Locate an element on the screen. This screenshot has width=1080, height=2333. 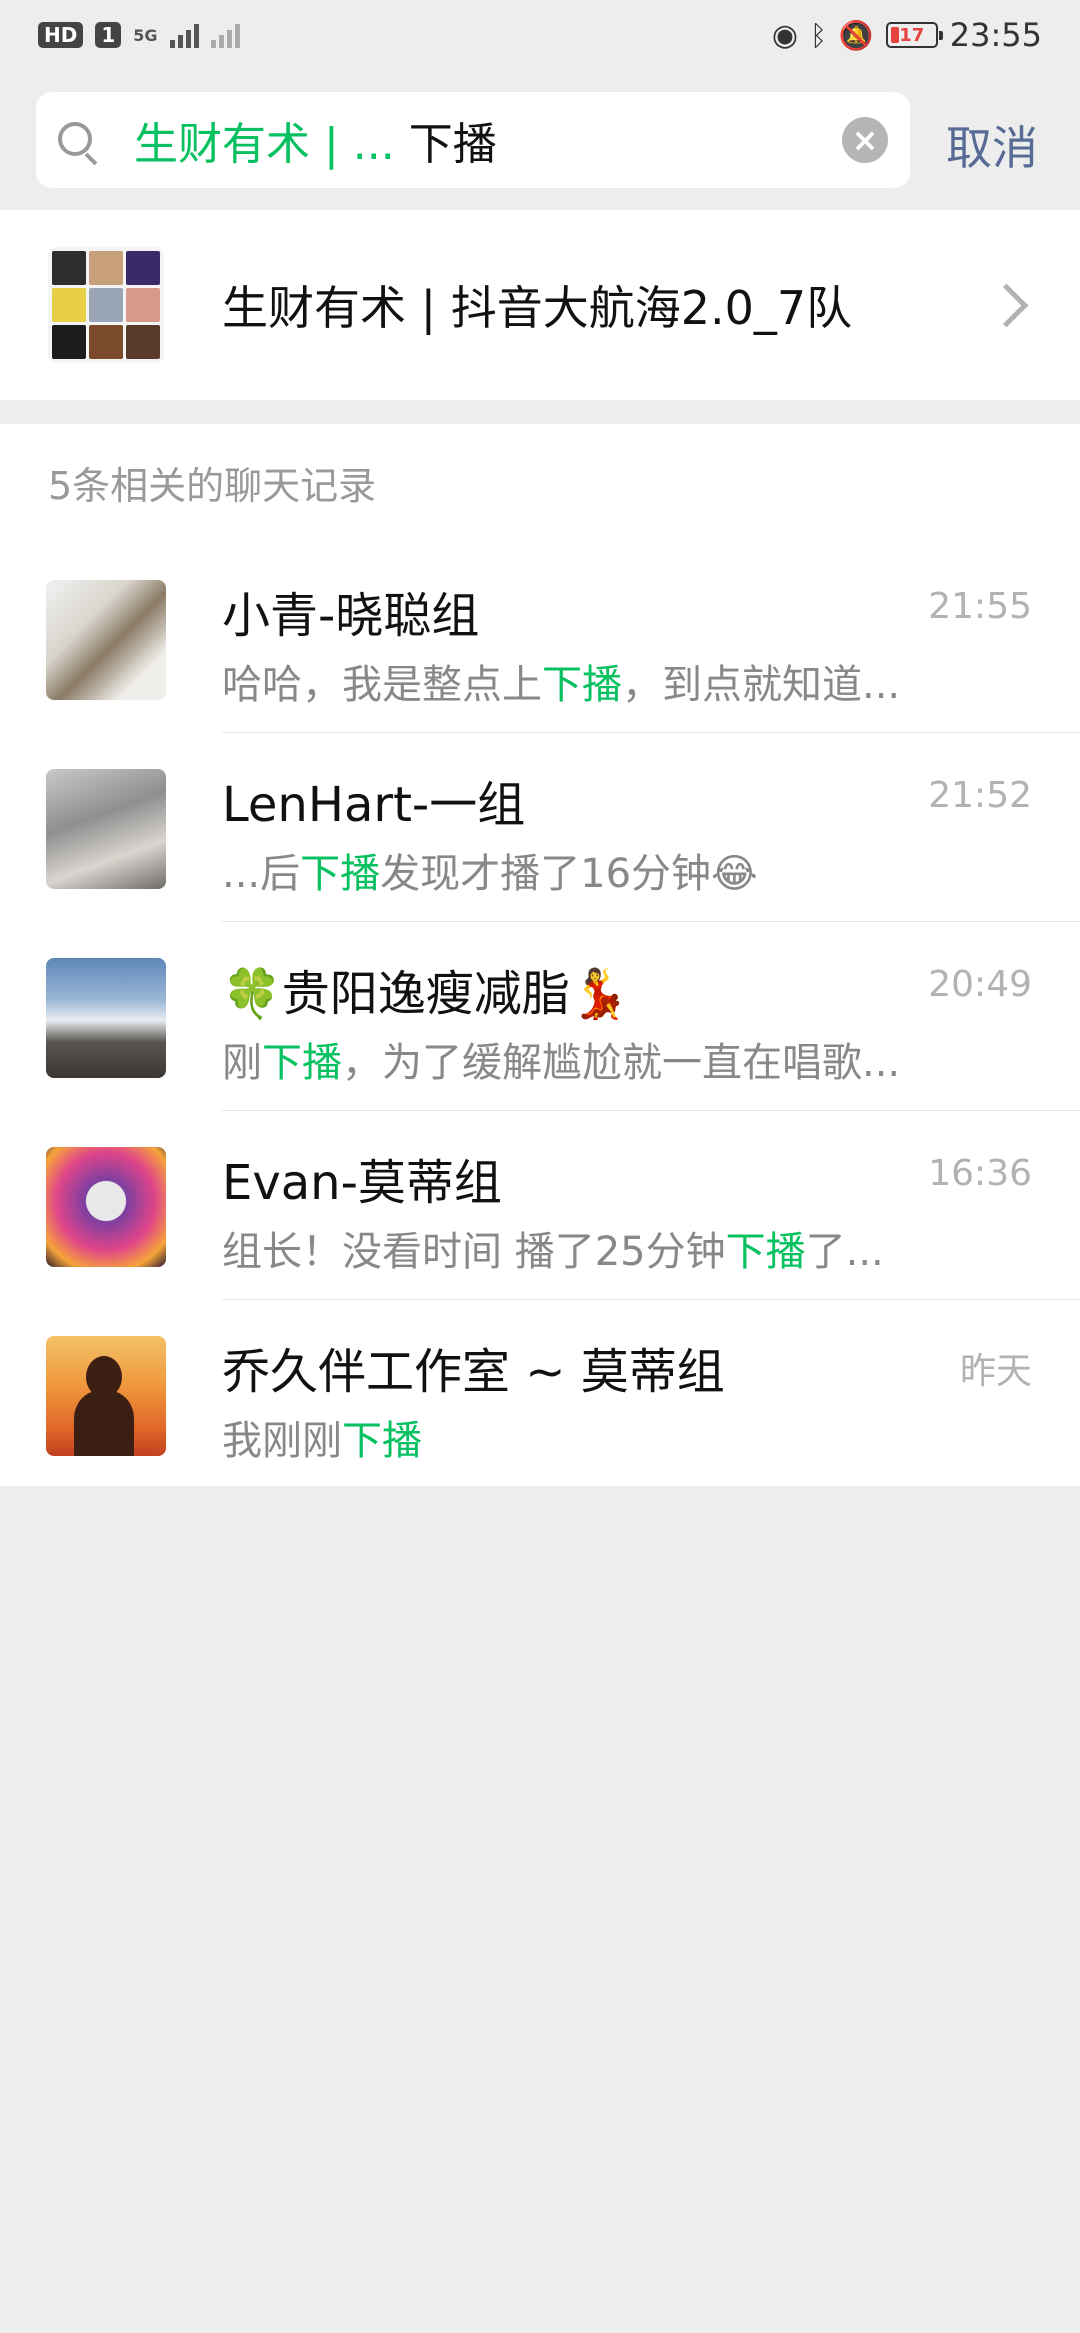
chat-time: 昨天 is located at coordinates (995, 1371).